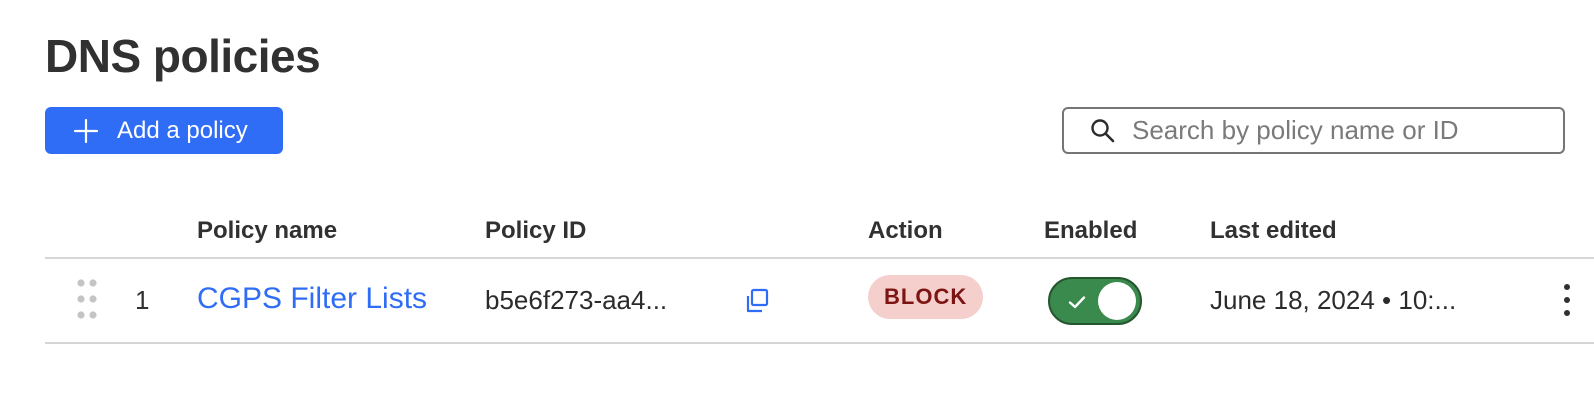  What do you see at coordinates (142, 300) in the screenshot?
I see `row-index: 1` at bounding box center [142, 300].